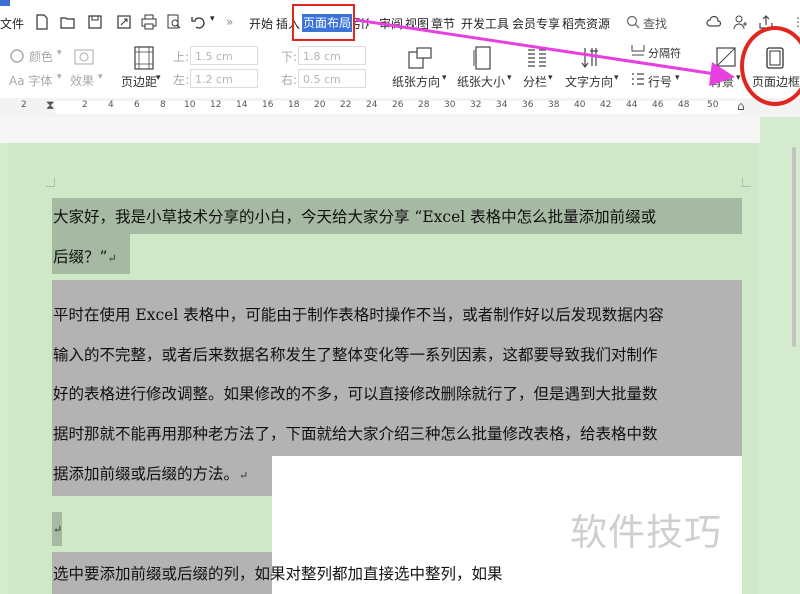  Describe the element at coordinates (158, 78) in the screenshot. I see `margins-dropdown-icon: ▾` at that location.